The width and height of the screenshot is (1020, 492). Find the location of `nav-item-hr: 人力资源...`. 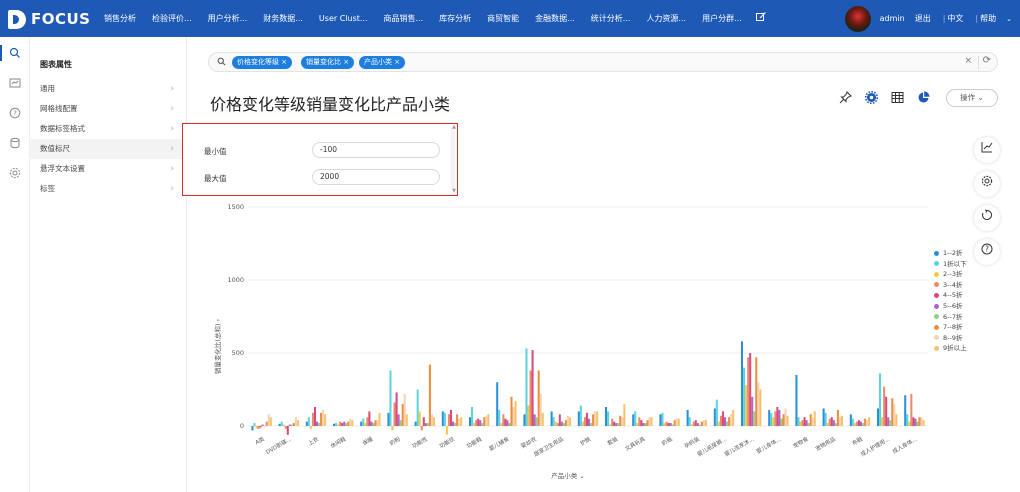

nav-item-hr: 人力资源... is located at coordinates (668, 18).